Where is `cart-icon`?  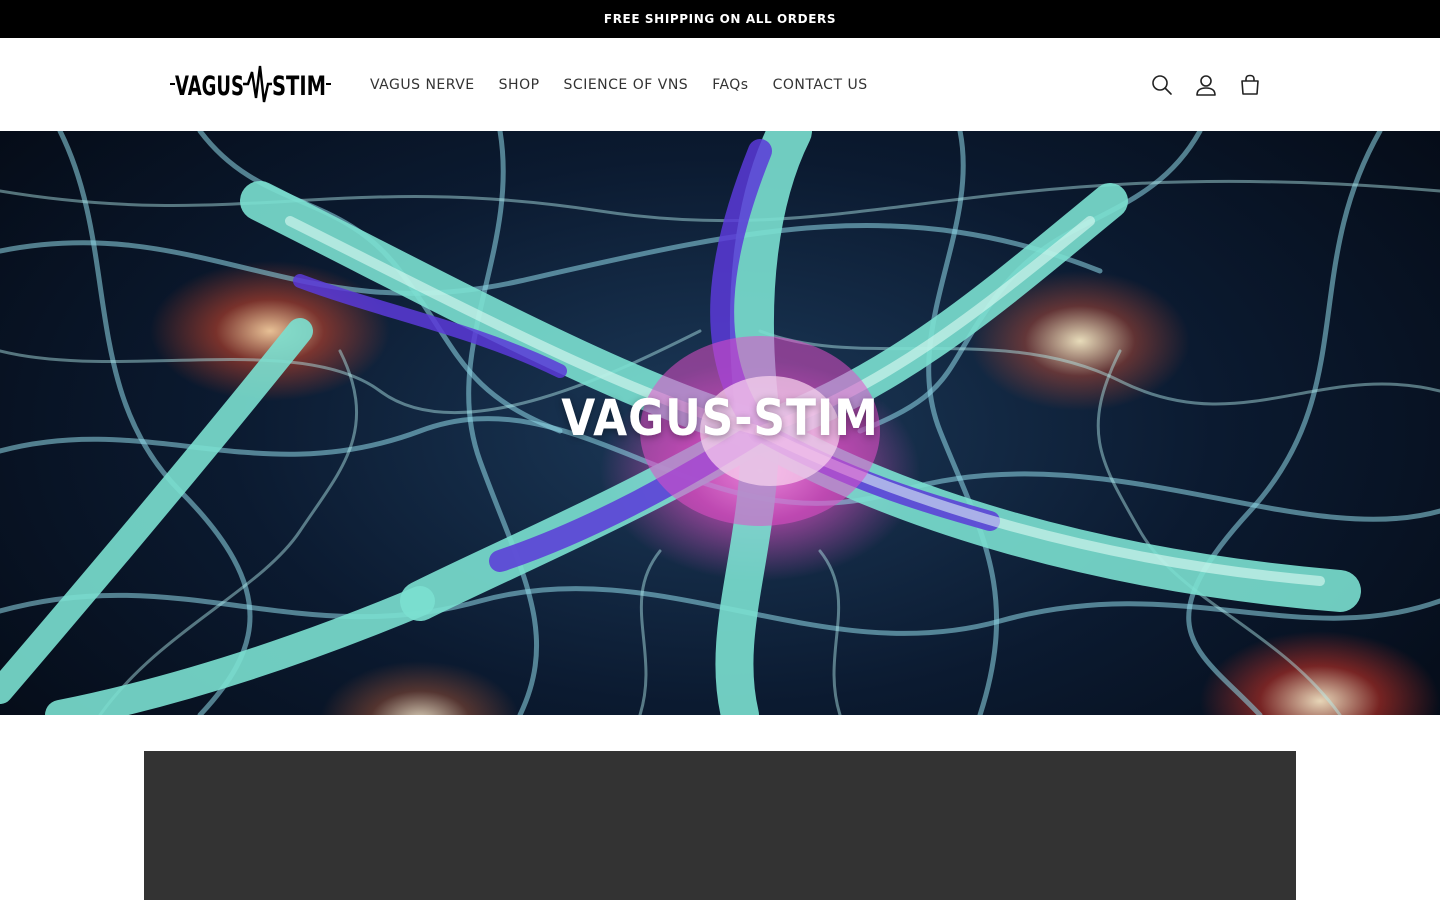 cart-icon is located at coordinates (1250, 84).